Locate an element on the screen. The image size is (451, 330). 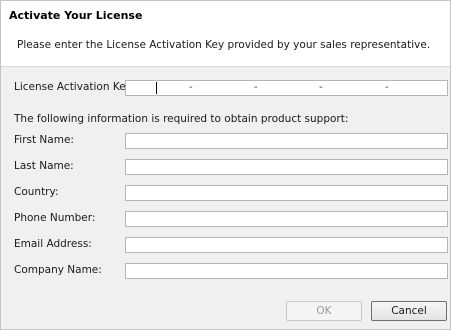
first-name-input is located at coordinates (286, 141).